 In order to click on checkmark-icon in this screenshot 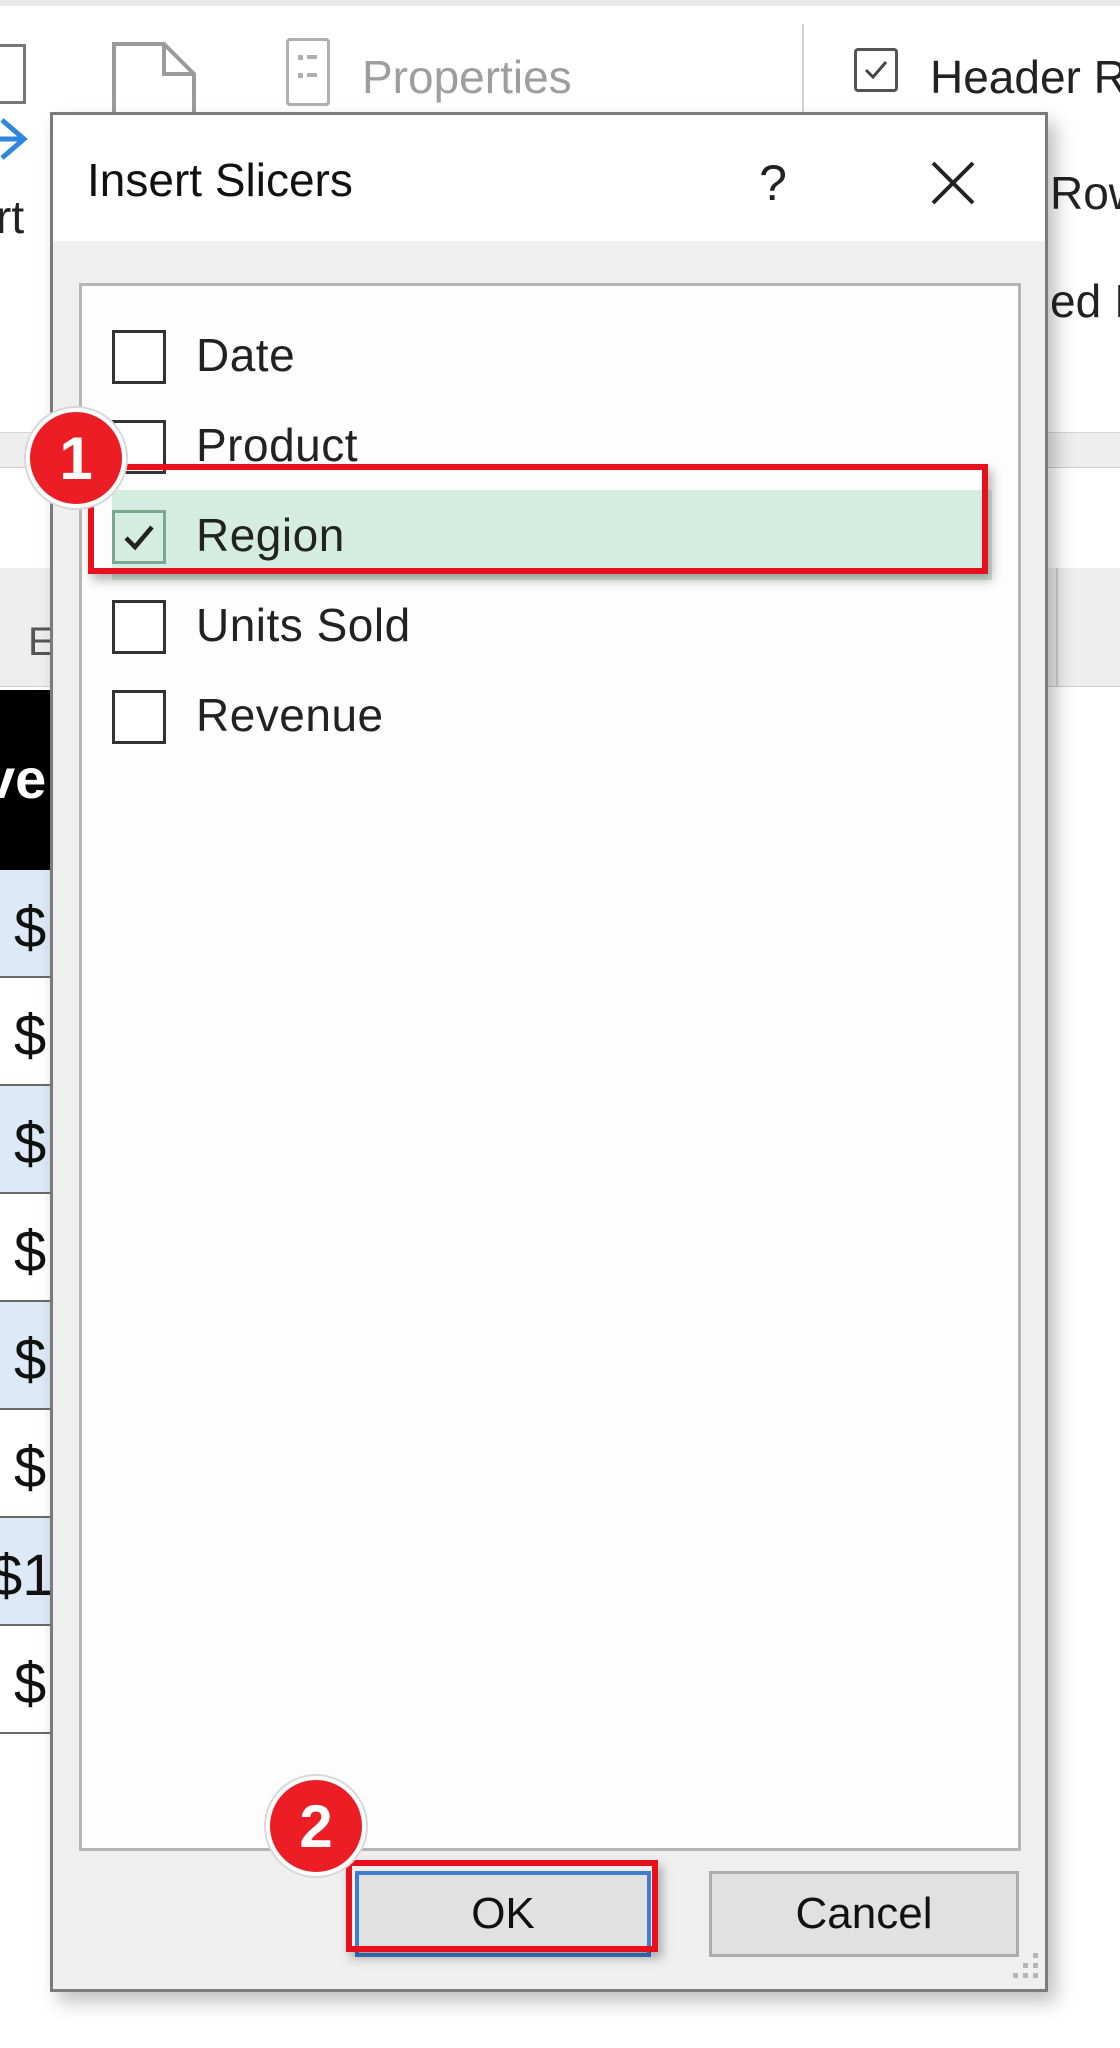, I will do `click(876, 70)`.